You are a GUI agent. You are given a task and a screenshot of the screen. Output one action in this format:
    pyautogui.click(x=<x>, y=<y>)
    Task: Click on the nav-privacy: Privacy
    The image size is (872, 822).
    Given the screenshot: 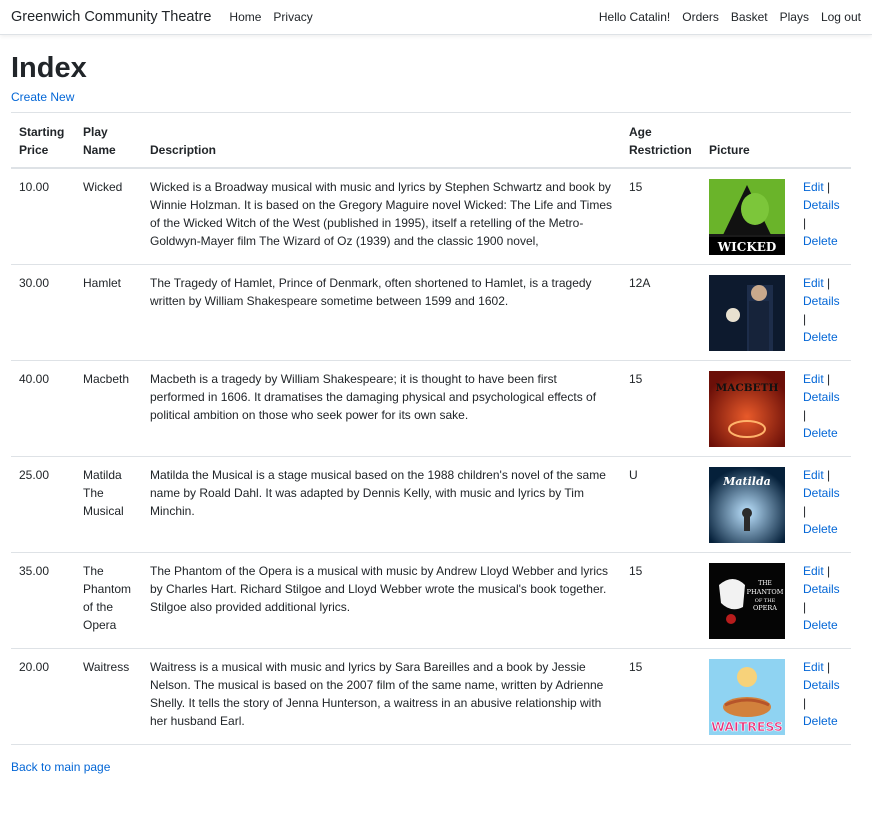 What is the action you would take?
    pyautogui.click(x=292, y=17)
    